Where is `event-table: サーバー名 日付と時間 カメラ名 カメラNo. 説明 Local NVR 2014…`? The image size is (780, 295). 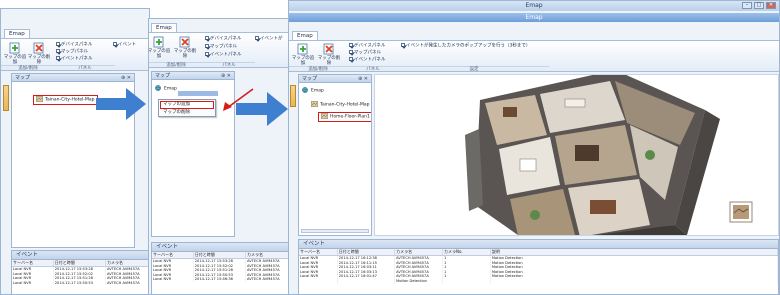 event-table: サーバー名 日付と時間 カメラ名 カメラNo. 説明 Local NVR 2014… is located at coordinates (538, 266).